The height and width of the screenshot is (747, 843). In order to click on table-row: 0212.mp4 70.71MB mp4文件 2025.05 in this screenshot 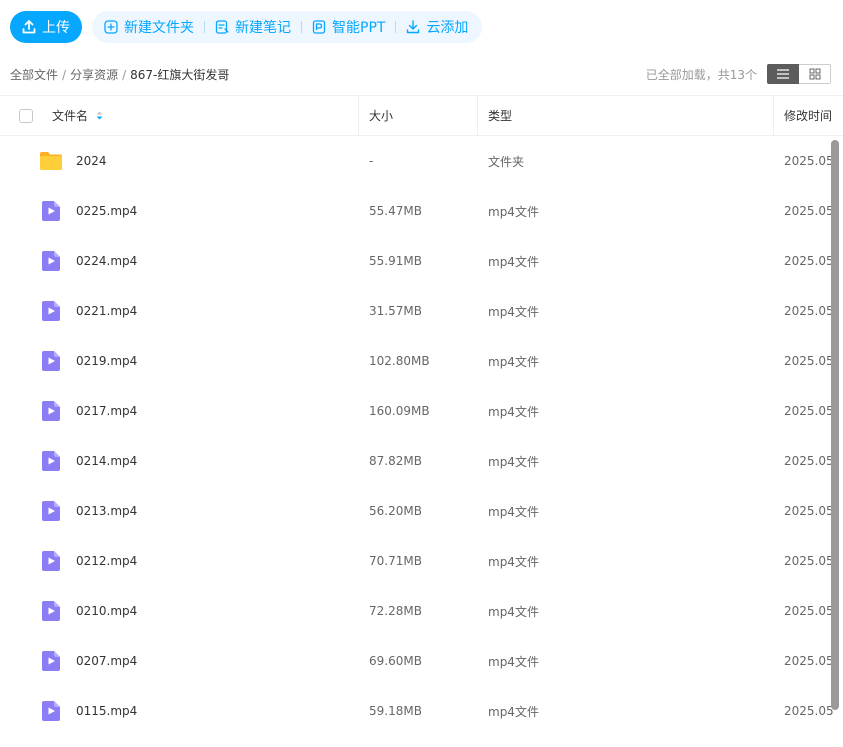, I will do `click(421, 561)`.